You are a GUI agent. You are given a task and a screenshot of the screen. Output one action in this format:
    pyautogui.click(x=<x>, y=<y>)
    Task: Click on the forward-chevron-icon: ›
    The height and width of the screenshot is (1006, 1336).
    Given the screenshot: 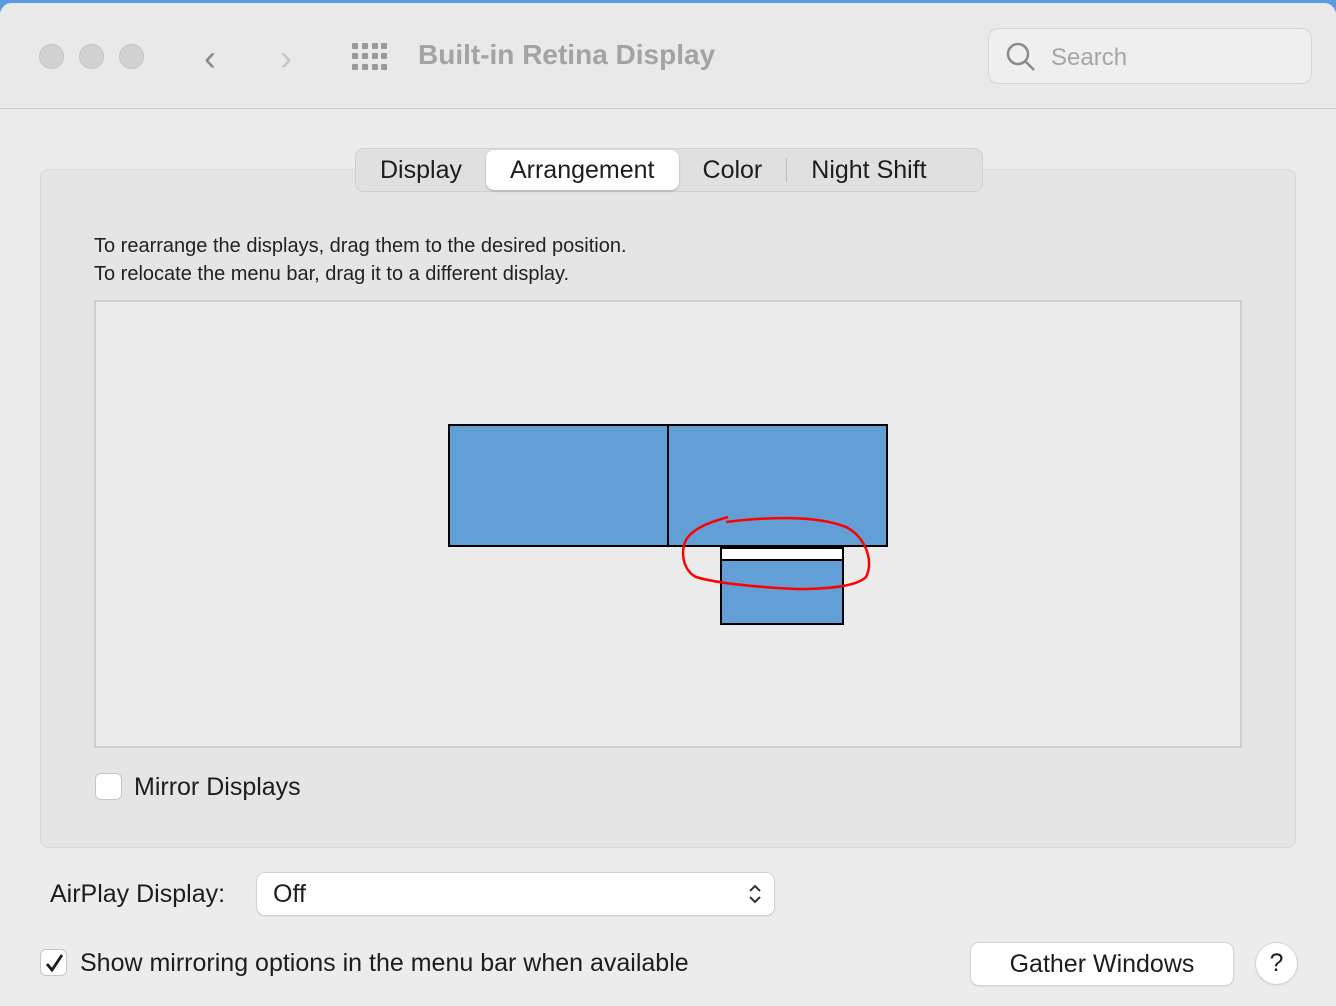 What is the action you would take?
    pyautogui.click(x=286, y=58)
    